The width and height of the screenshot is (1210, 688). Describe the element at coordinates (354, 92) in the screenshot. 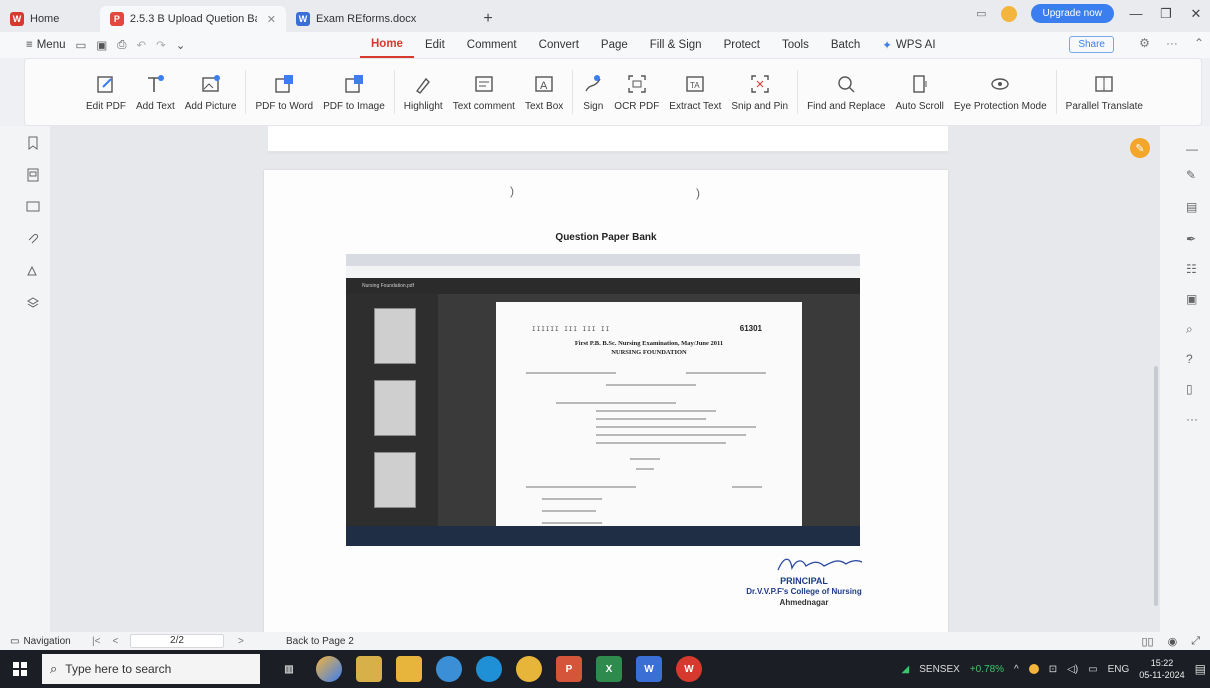

I see `pdf-to-image-button: PDF to Image` at that location.